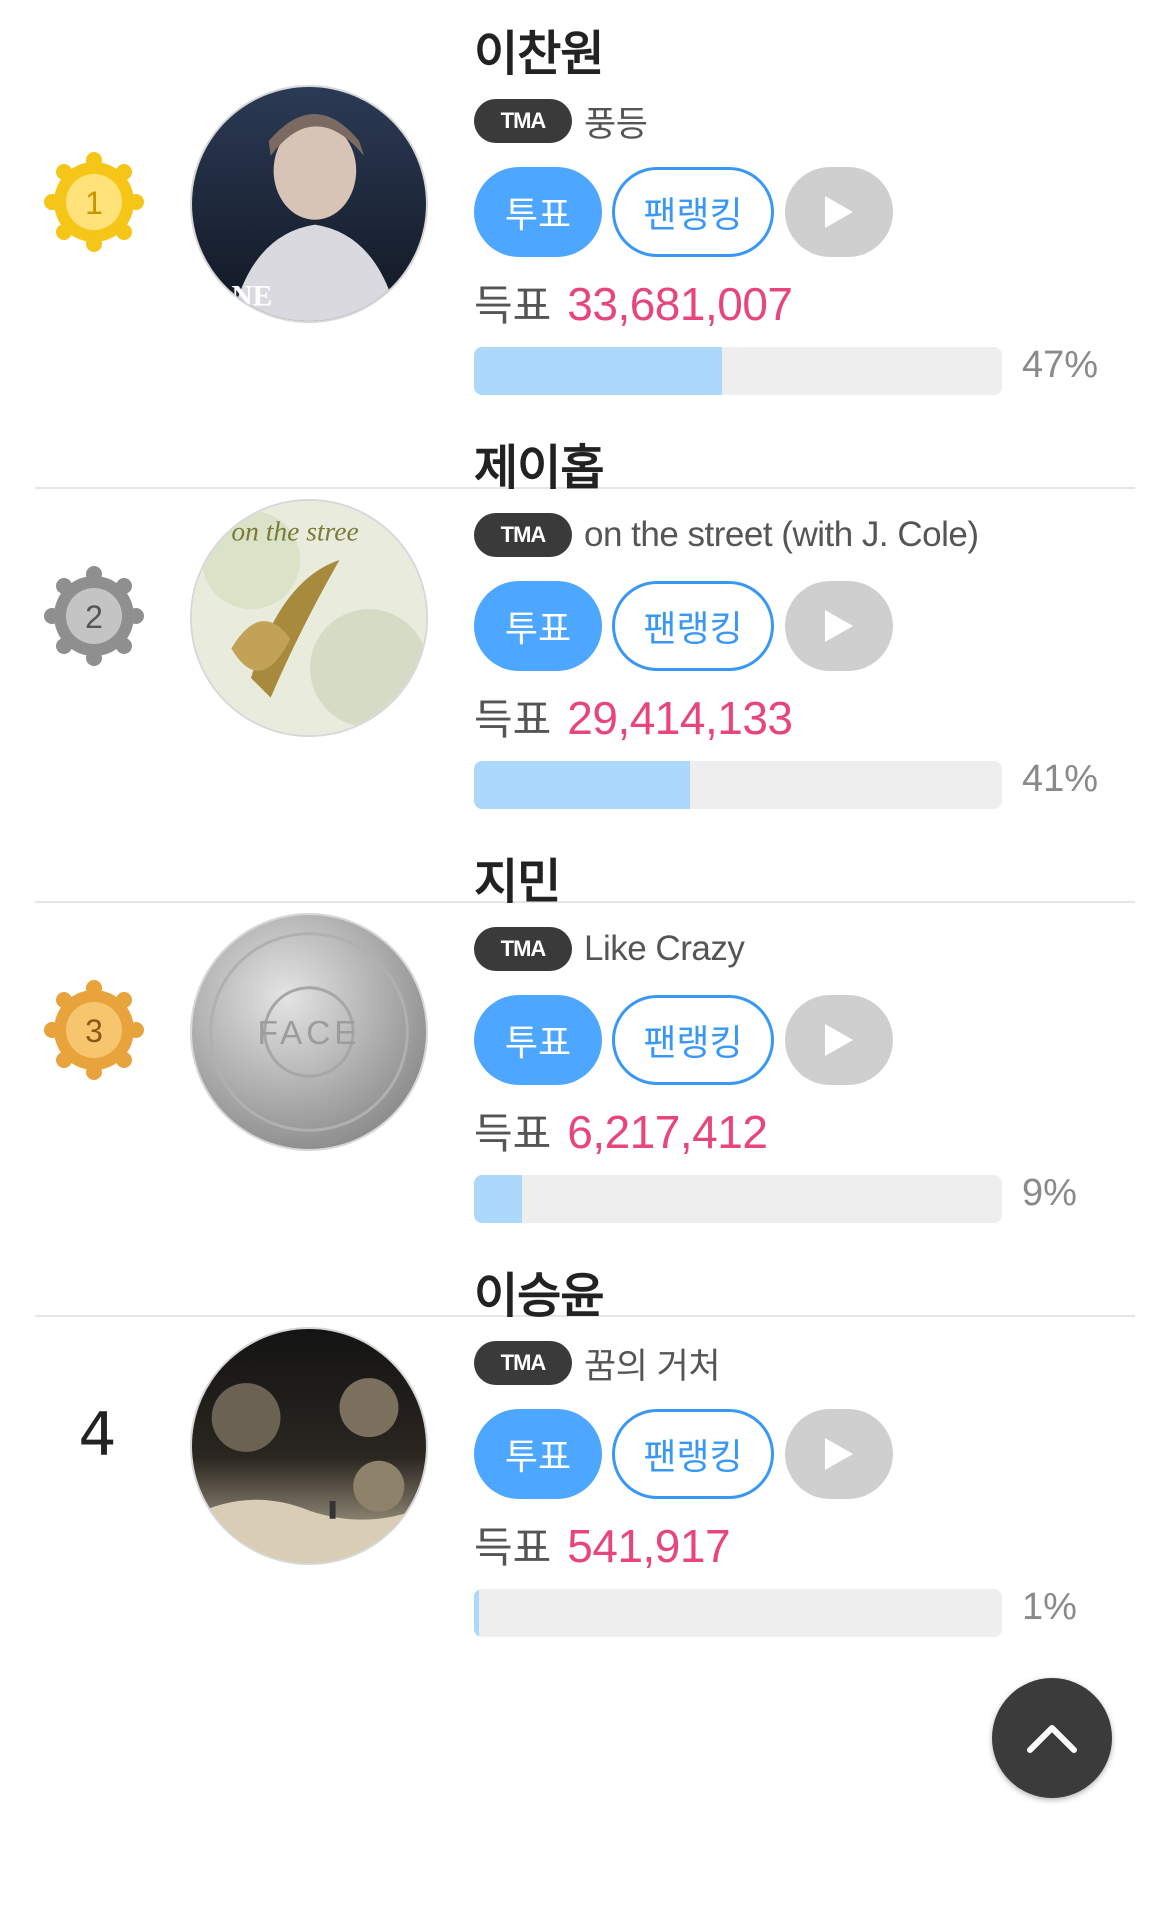  I want to click on album-cover: NE, so click(309, 204).